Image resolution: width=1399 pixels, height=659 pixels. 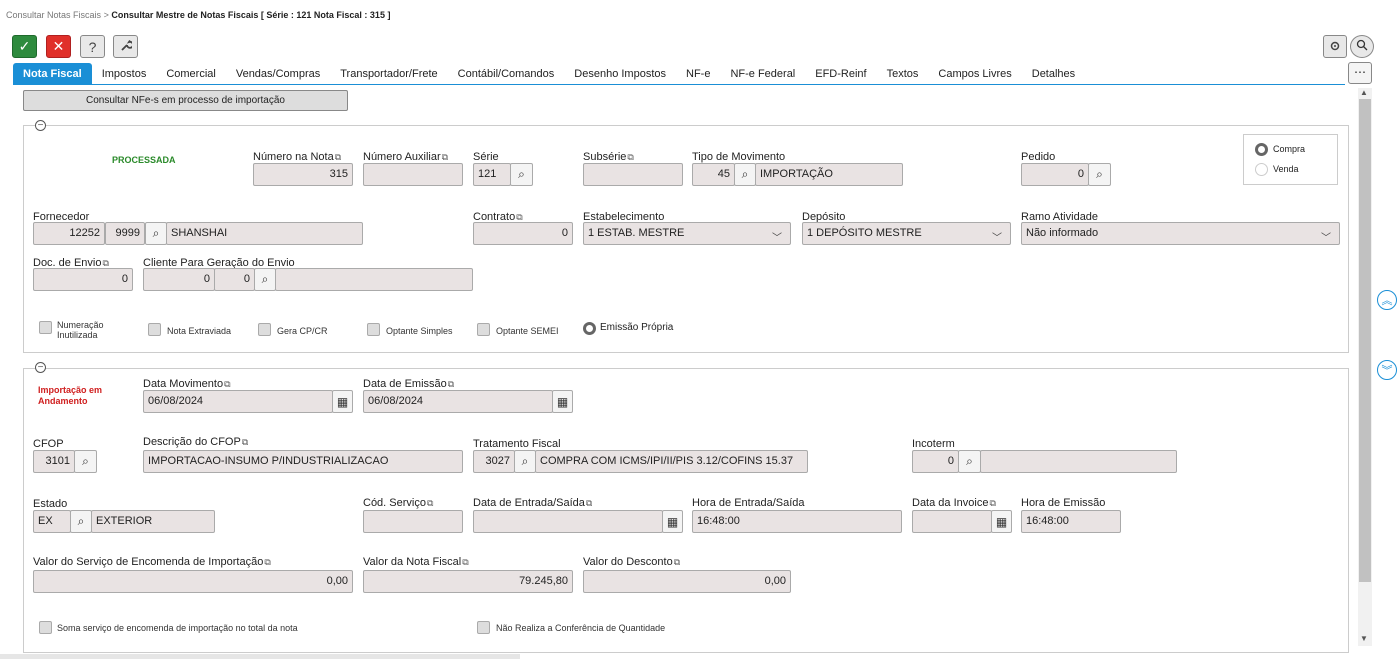 I want to click on numeracao-inutilizada-checkbox, so click(x=45, y=327).